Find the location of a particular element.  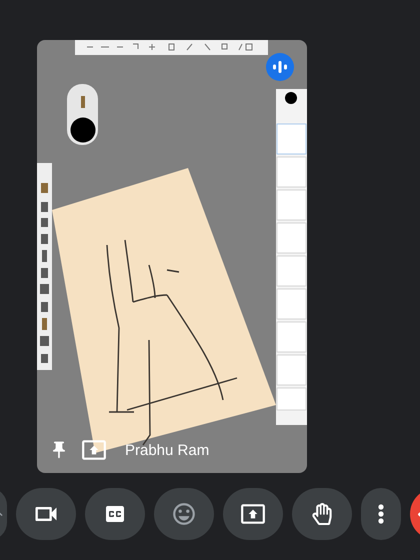

more-options-button is located at coordinates (381, 514).